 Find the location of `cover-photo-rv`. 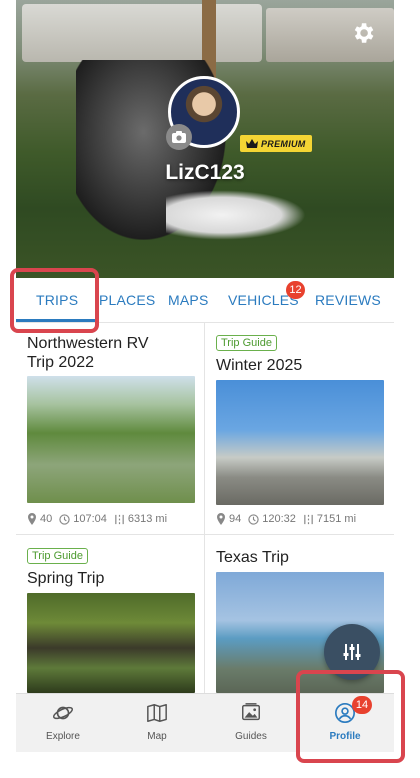

cover-photo-rv is located at coordinates (142, 33).